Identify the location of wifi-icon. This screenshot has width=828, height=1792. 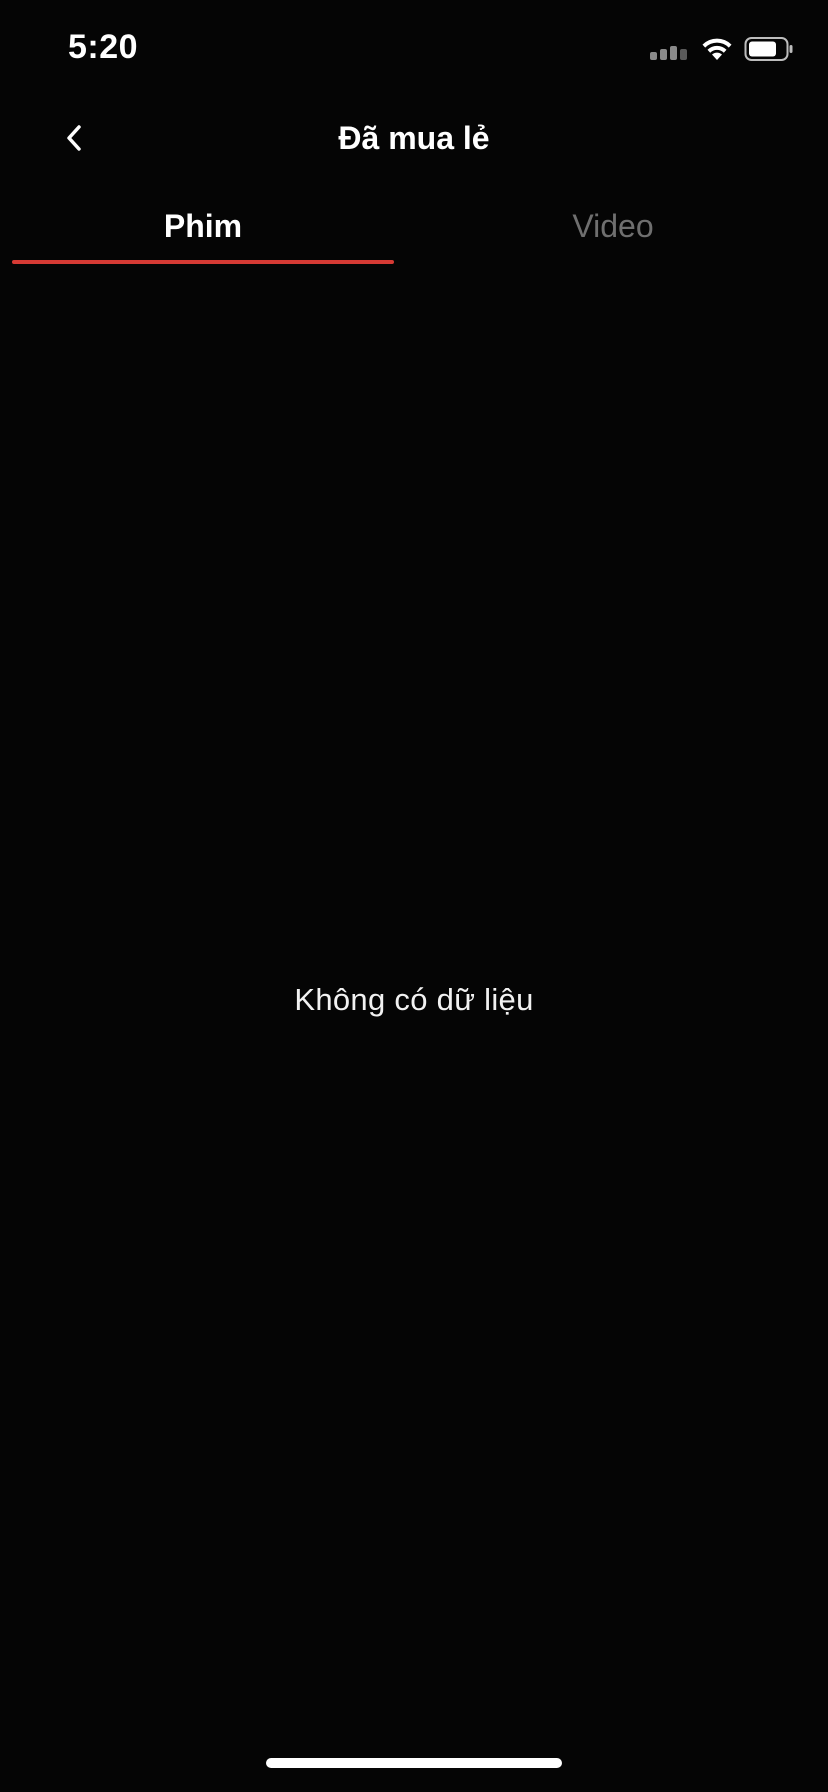
(717, 49).